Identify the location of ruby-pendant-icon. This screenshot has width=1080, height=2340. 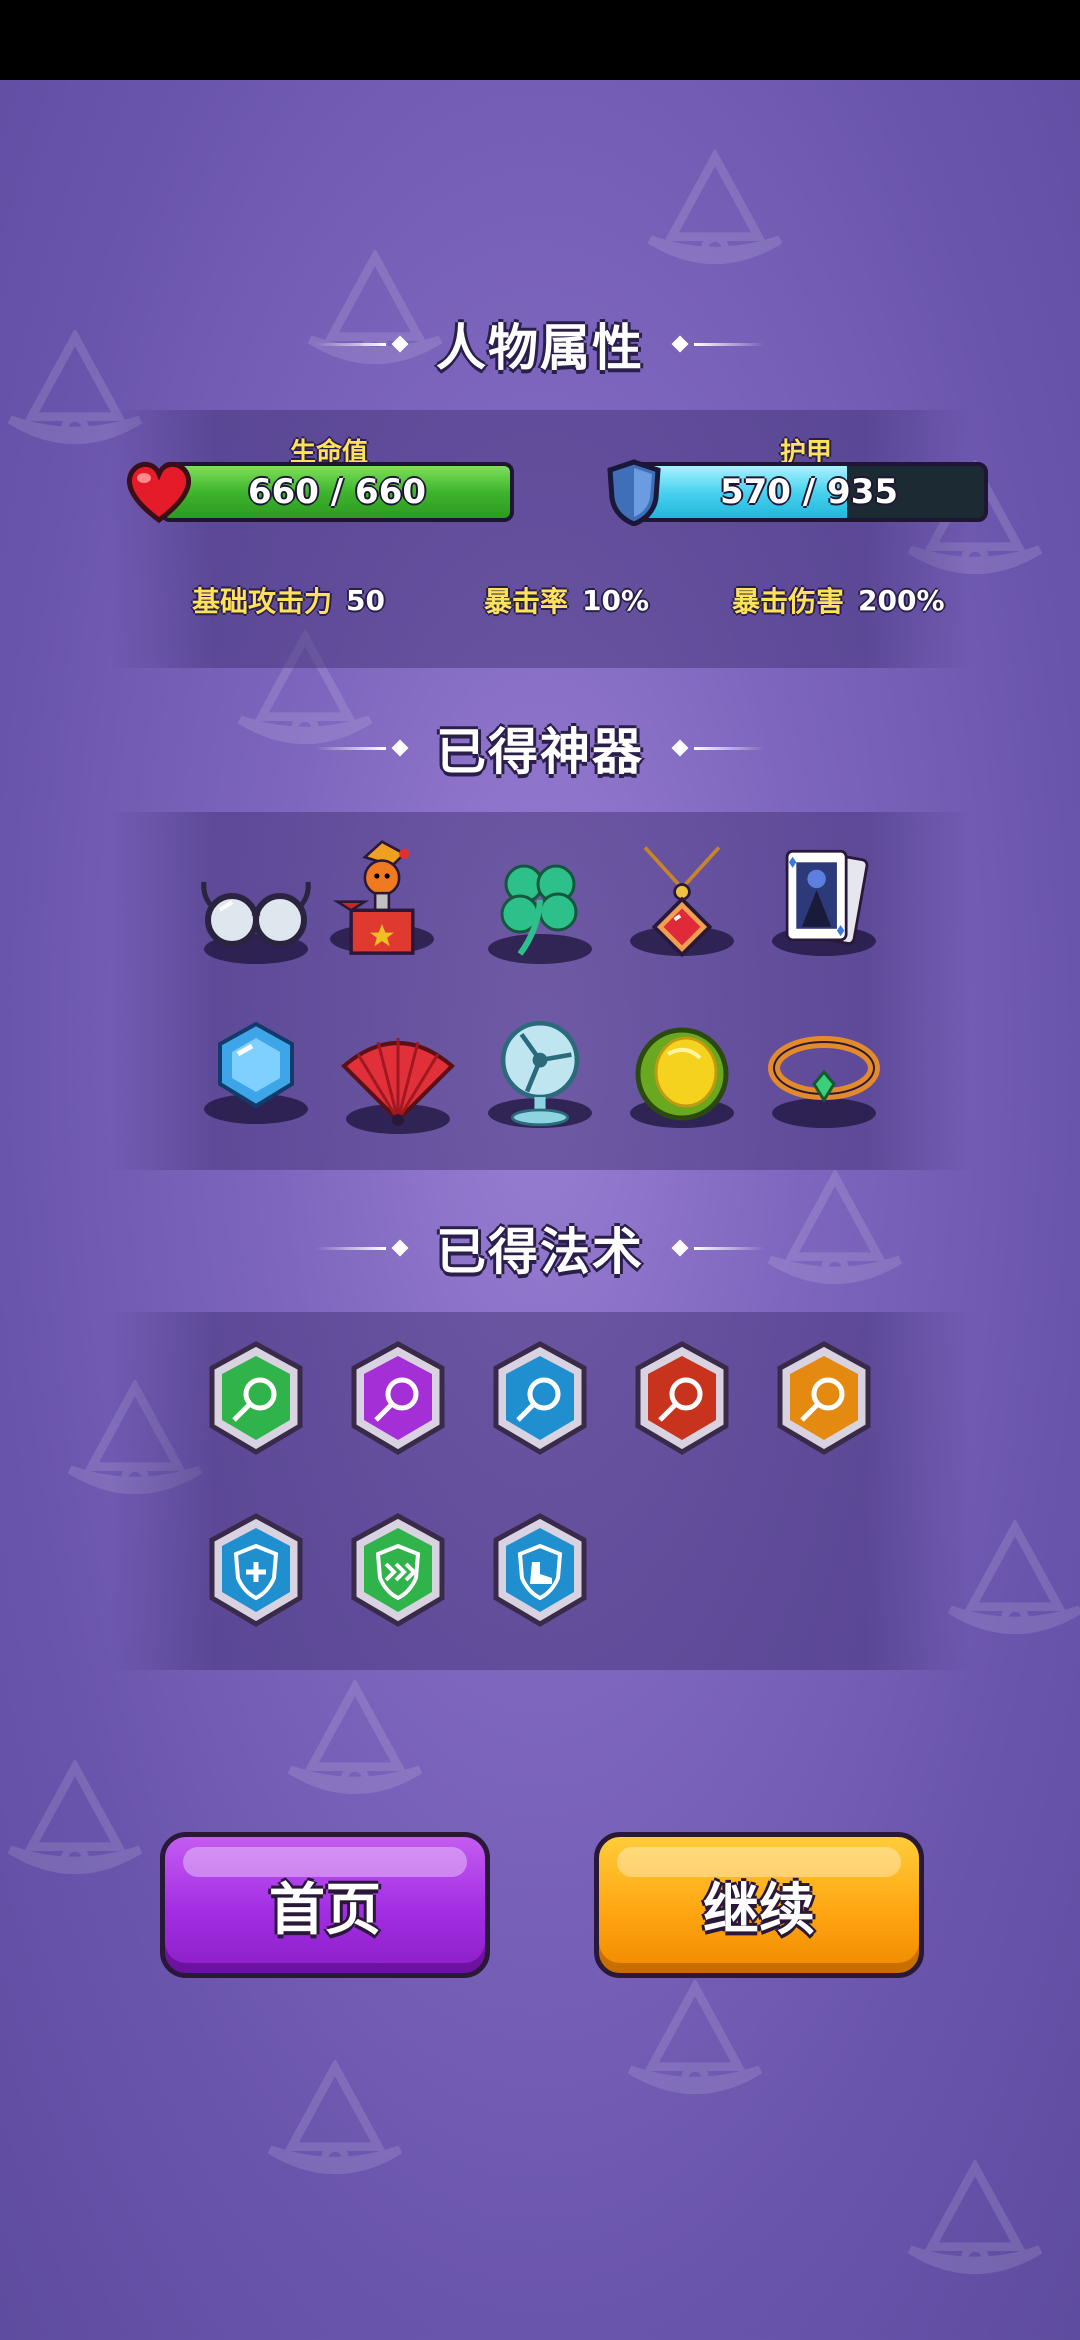
(682, 902).